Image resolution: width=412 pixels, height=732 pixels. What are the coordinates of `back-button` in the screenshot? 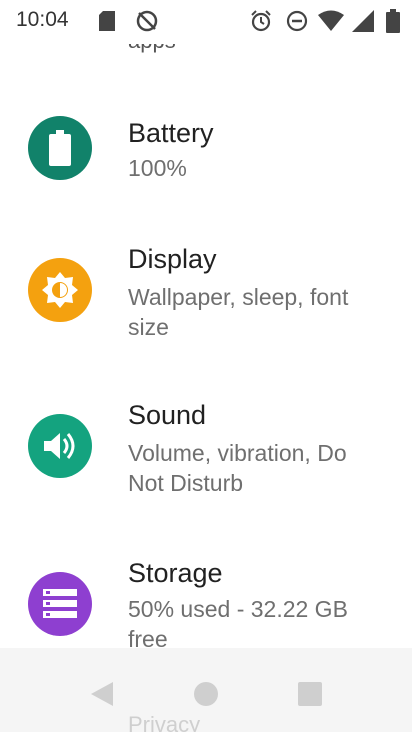 It's located at (102, 694).